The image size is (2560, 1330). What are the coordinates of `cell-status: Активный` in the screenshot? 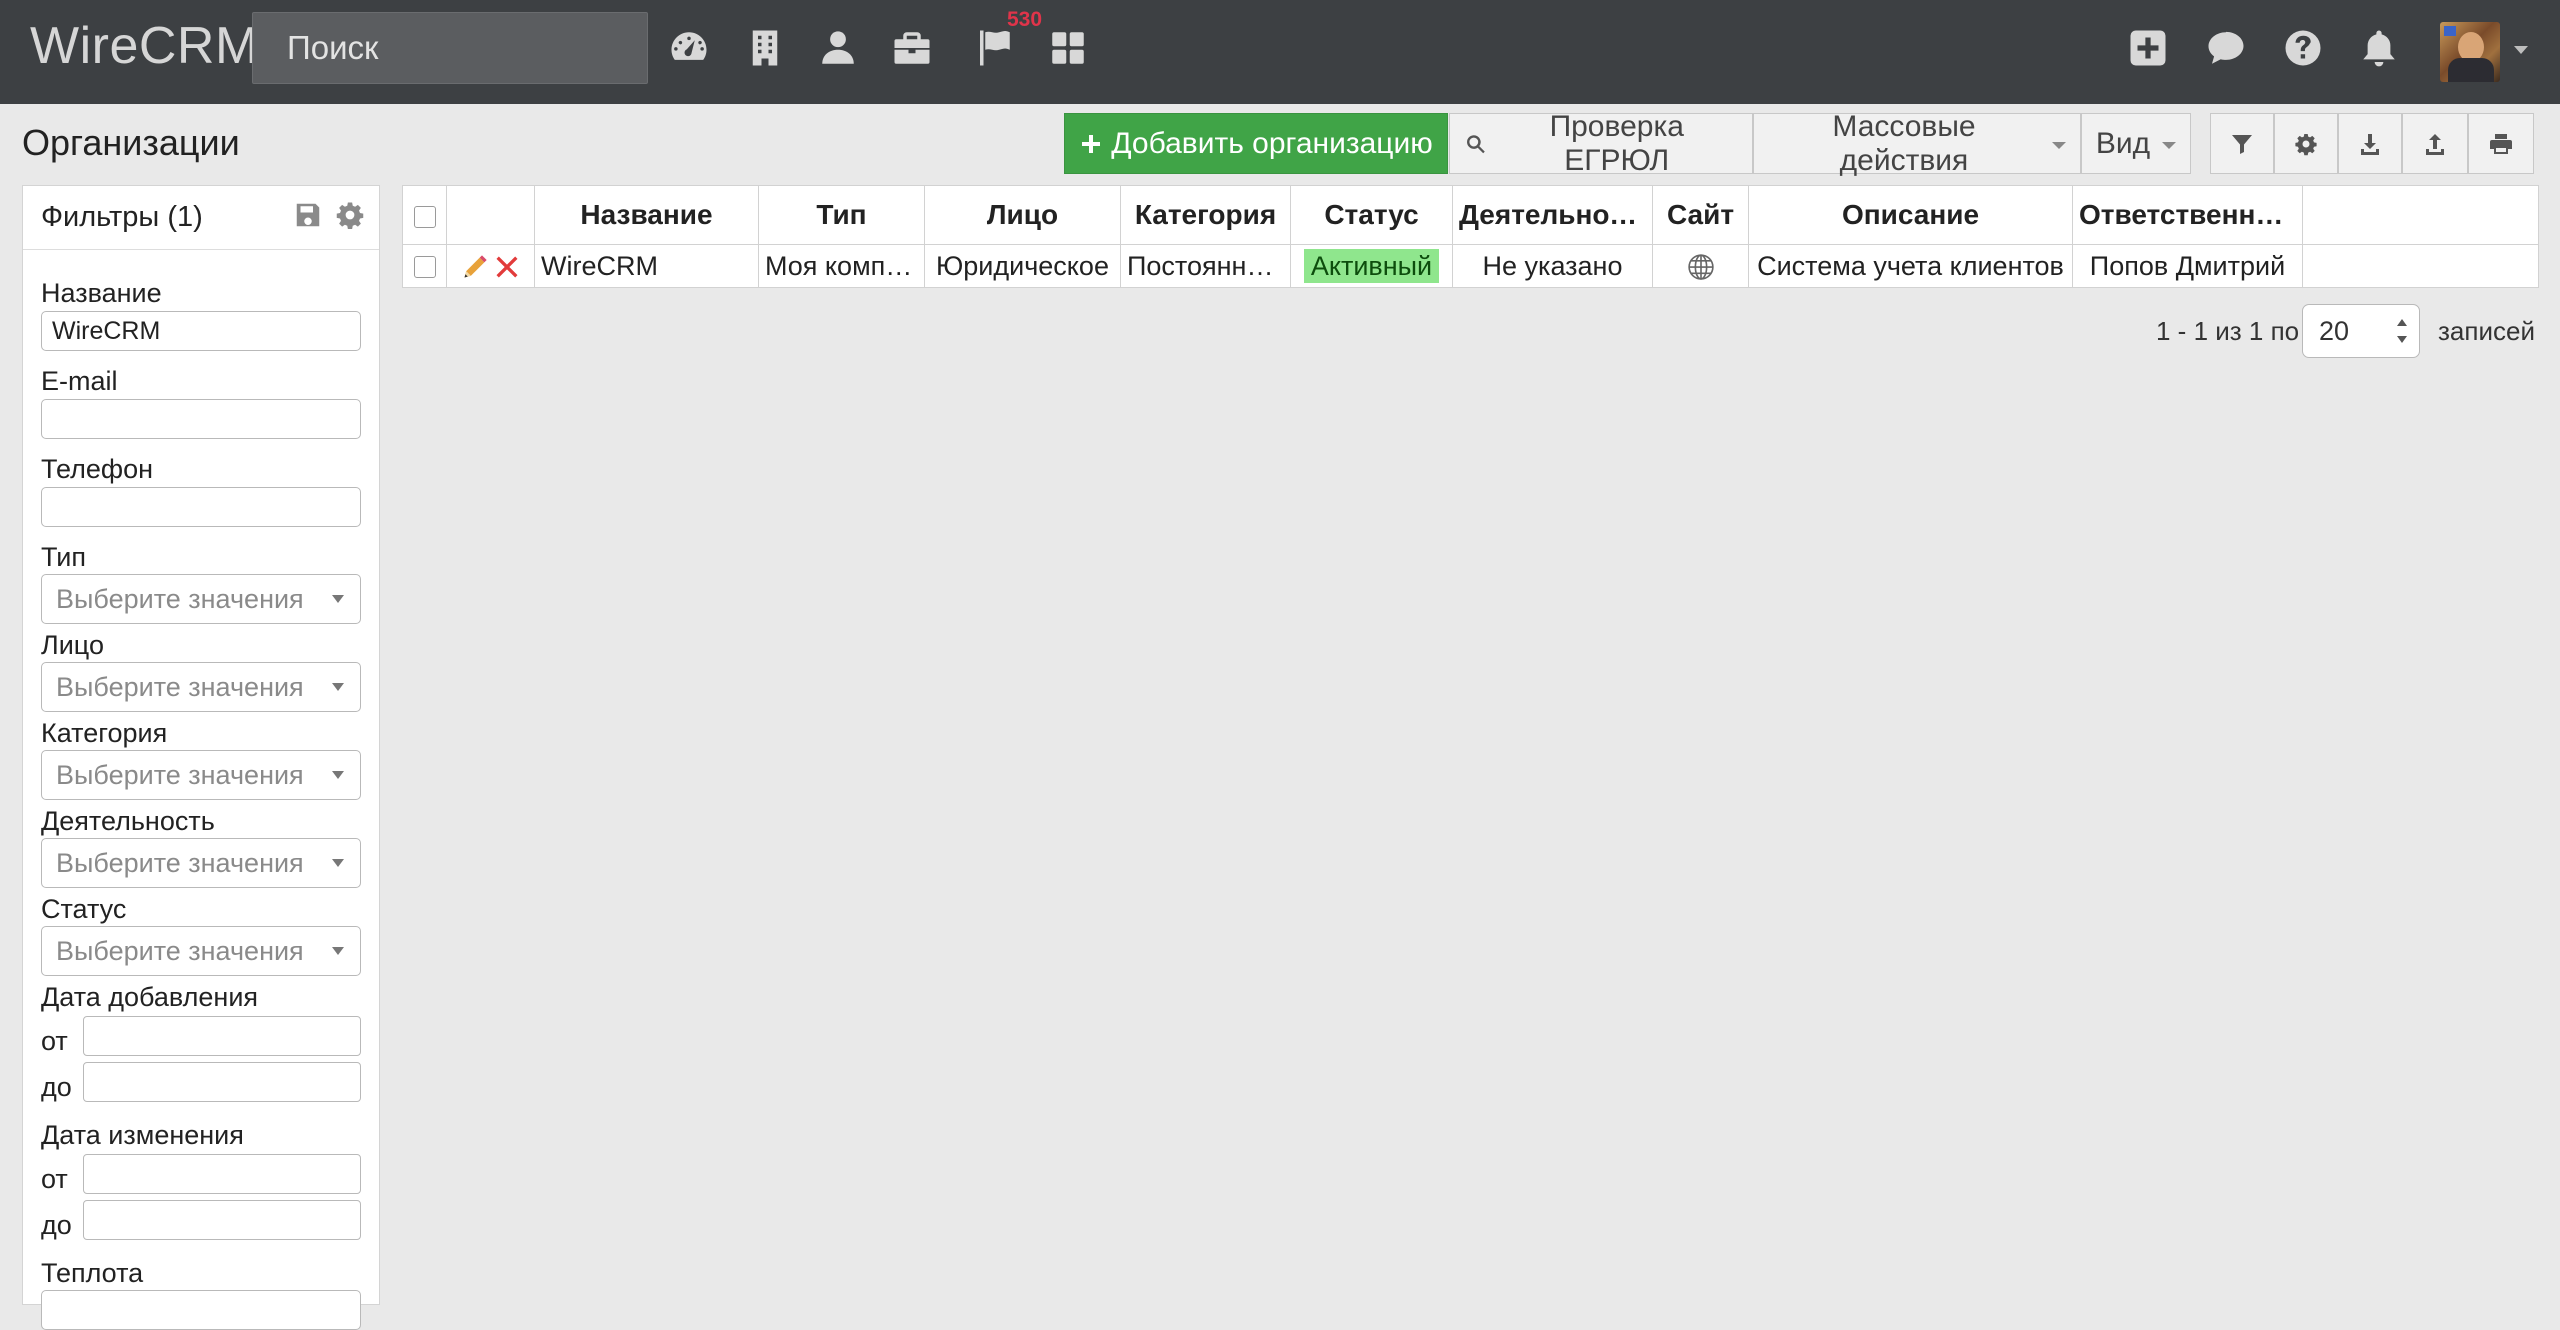 It's located at (1371, 266).